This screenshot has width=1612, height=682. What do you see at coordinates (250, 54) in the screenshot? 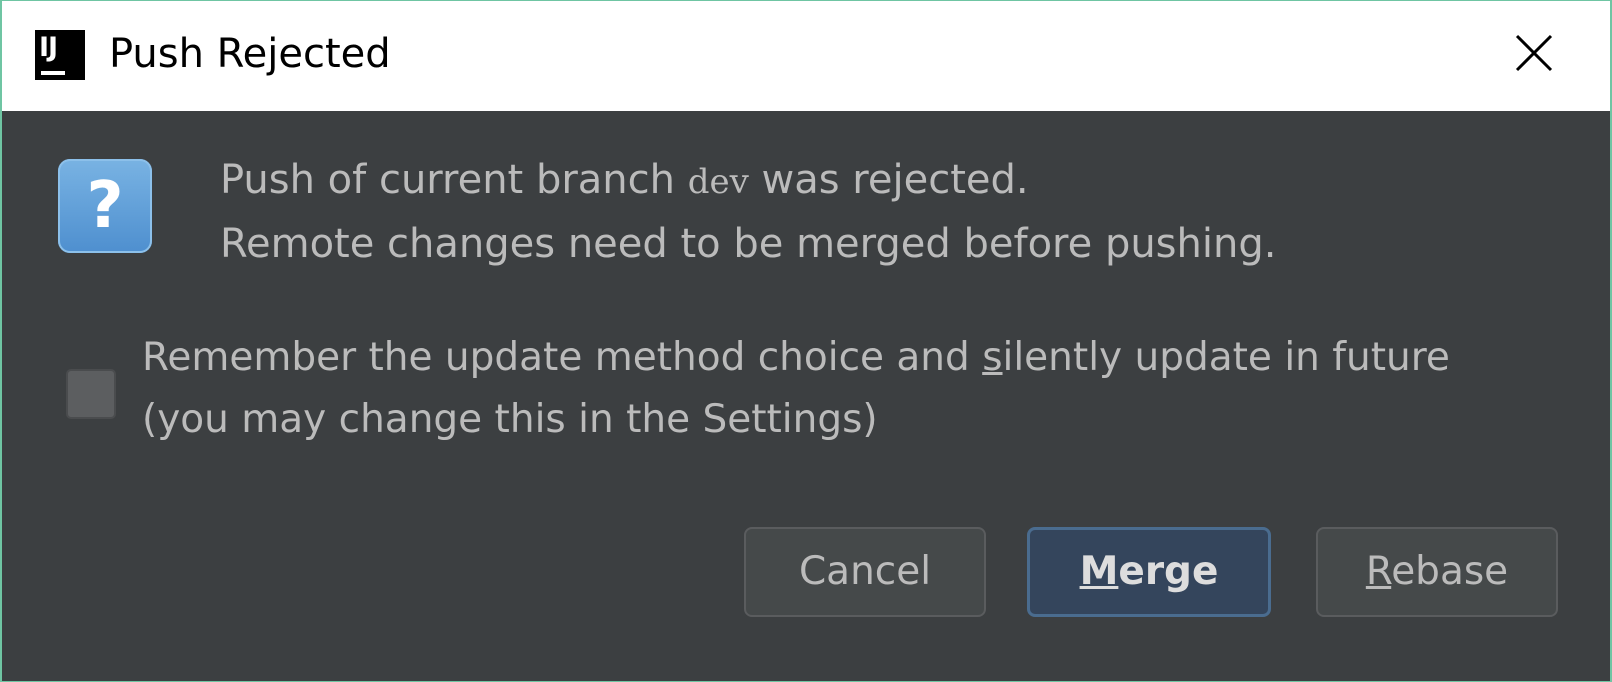
I see `window-title: Push Rejected` at bounding box center [250, 54].